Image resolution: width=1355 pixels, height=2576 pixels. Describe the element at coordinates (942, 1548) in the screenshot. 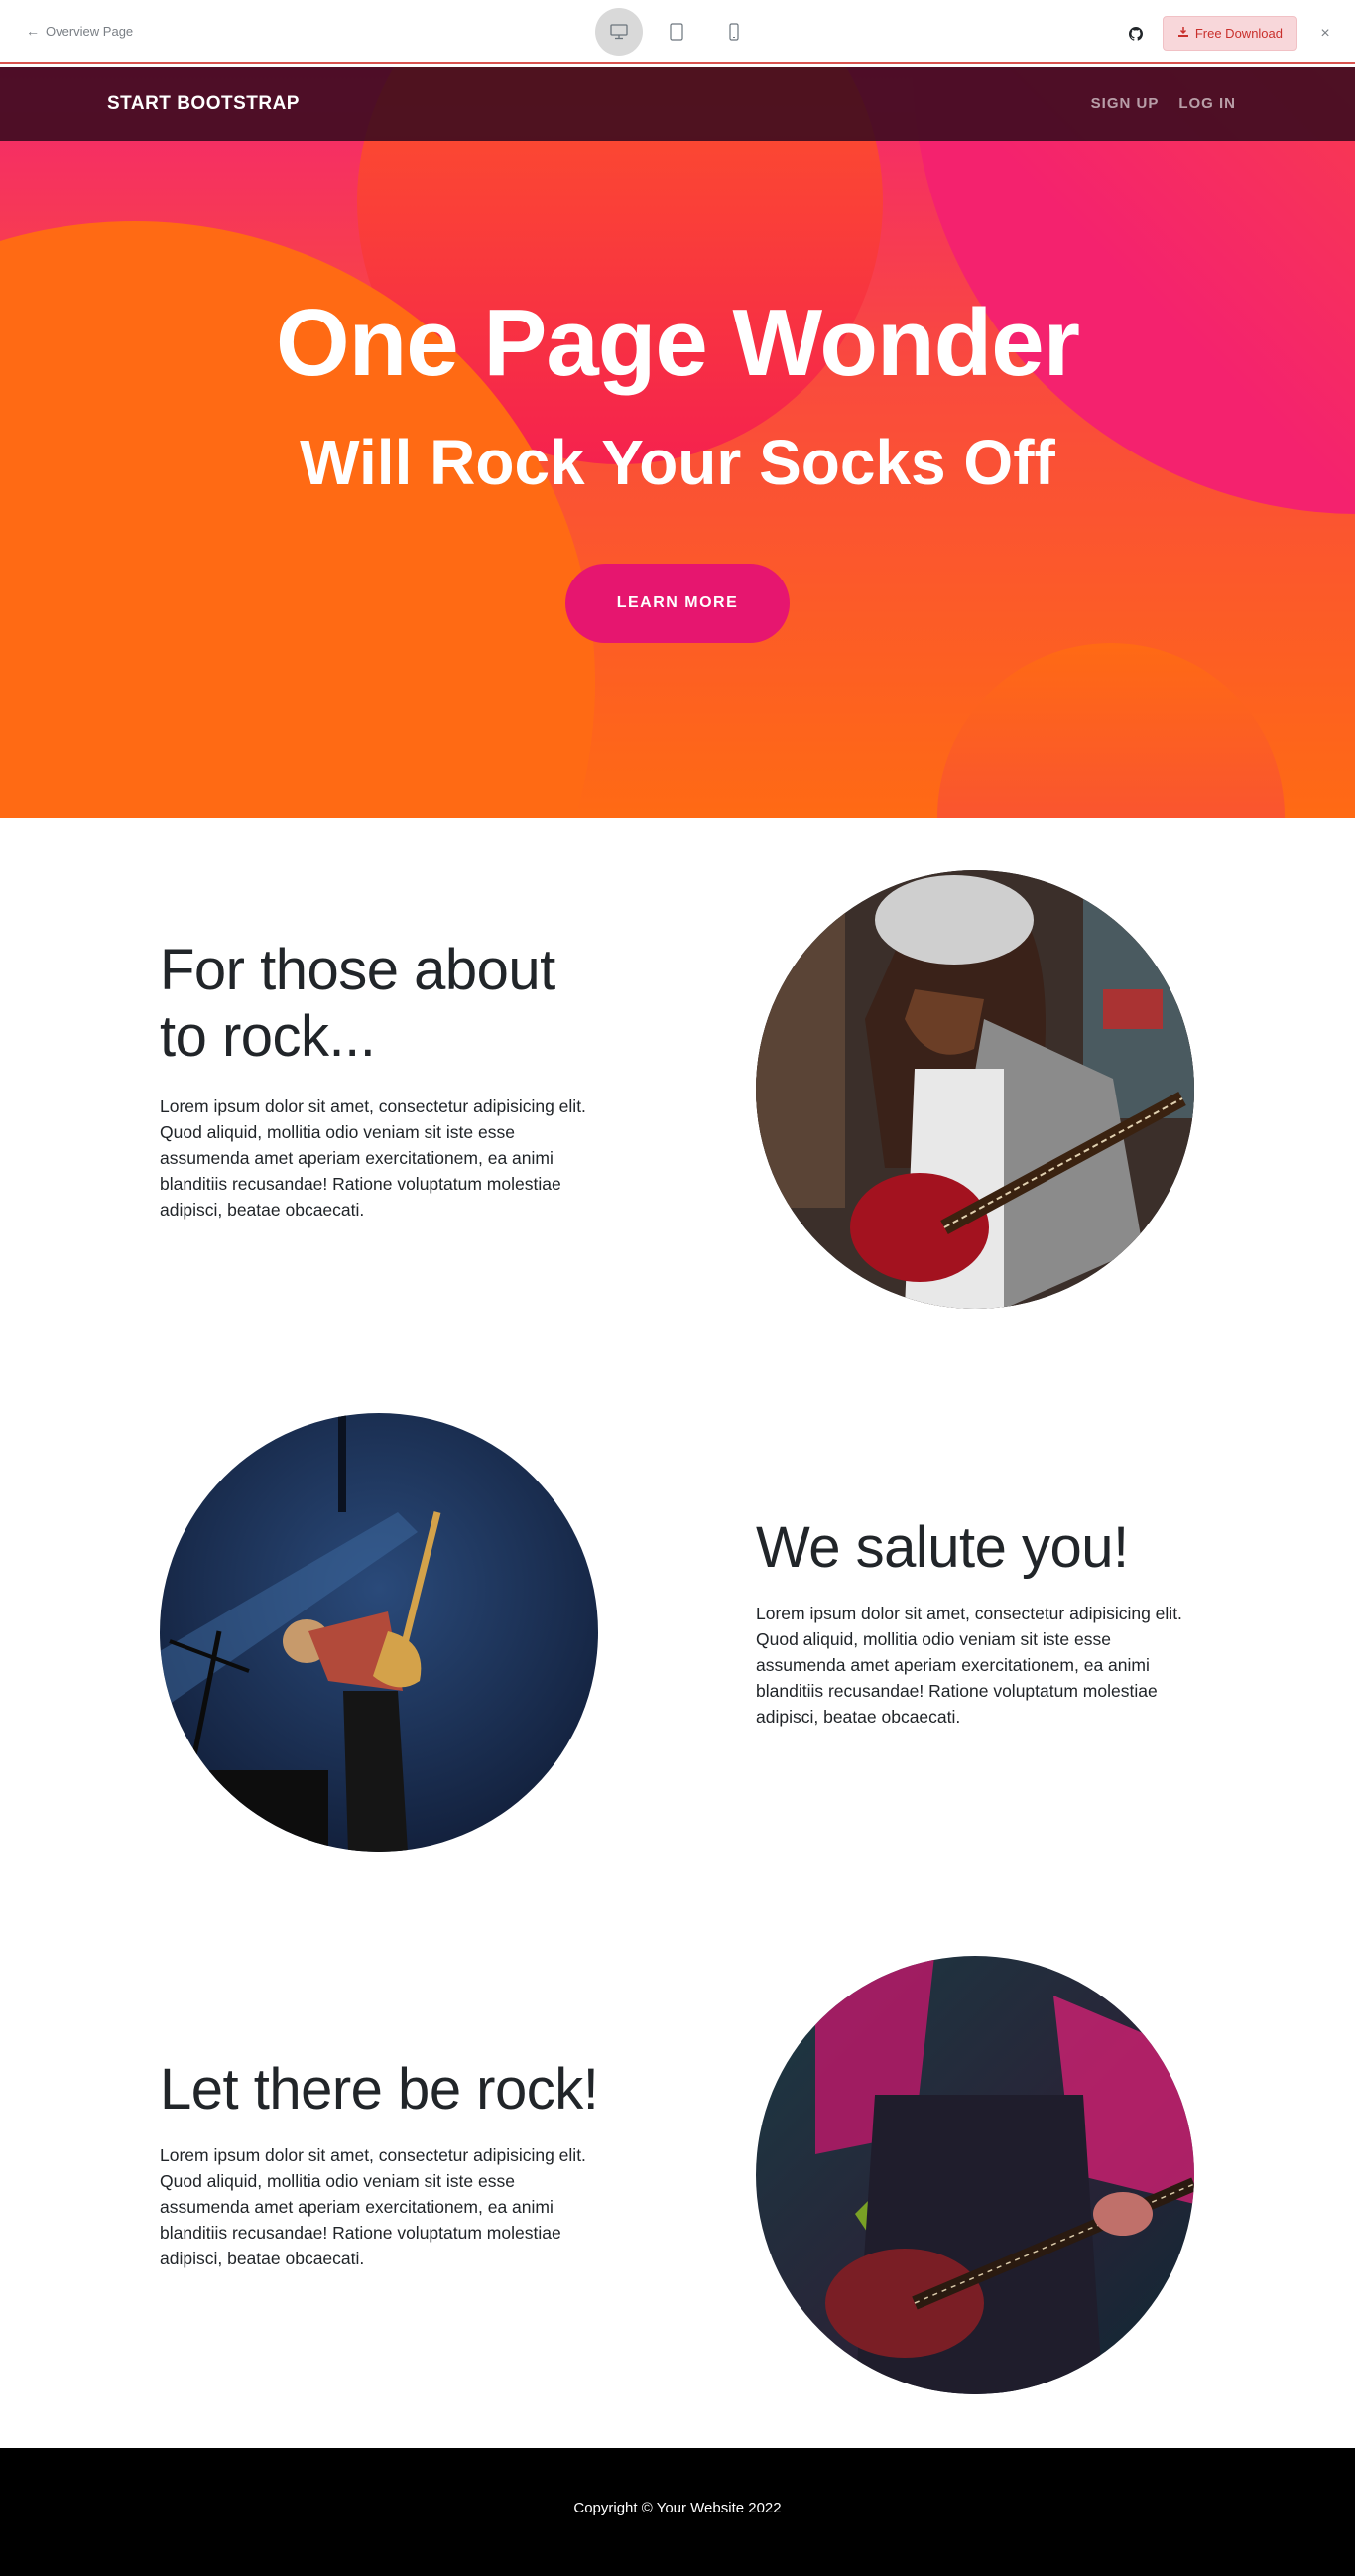

I see `section-2-title: We salute you!` at that location.